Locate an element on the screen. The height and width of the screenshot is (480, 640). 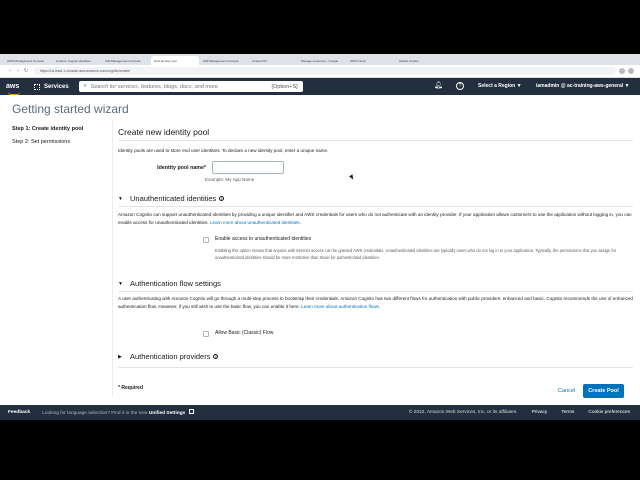
services-menu-button: Services is located at coordinates (51, 86).